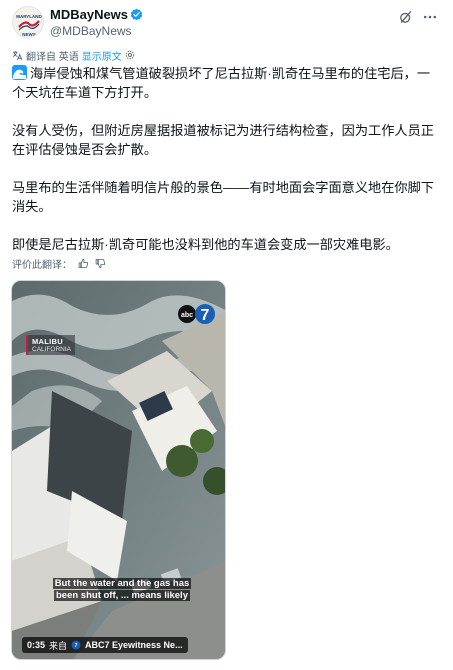  I want to click on translation-notice: 翻译自 英语 显示原文, so click(73, 55).